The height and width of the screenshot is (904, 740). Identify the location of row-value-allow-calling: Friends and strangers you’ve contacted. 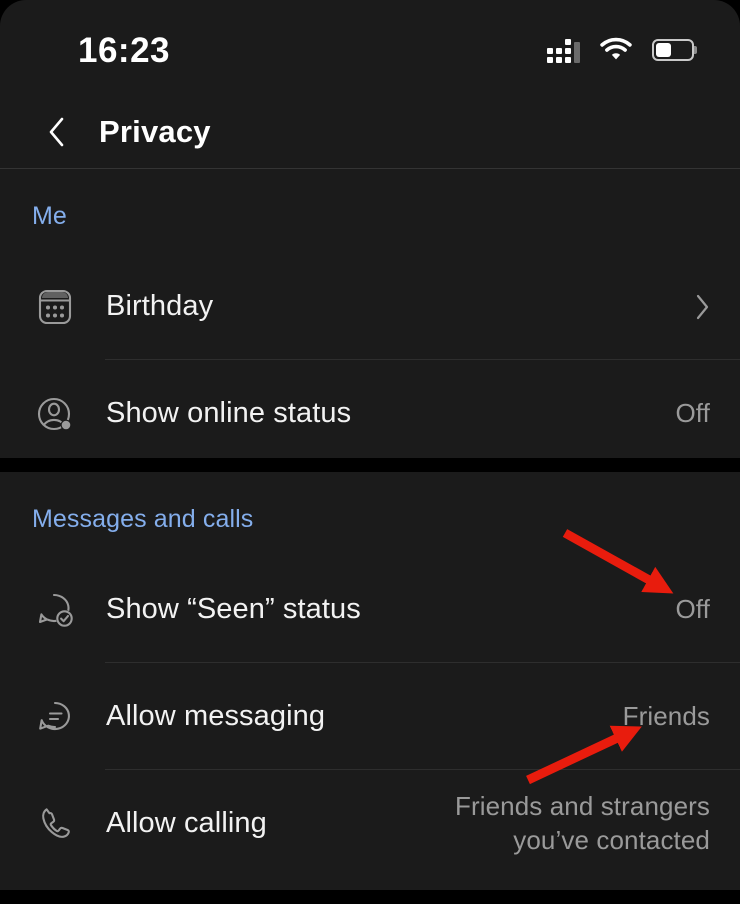
(582, 823).